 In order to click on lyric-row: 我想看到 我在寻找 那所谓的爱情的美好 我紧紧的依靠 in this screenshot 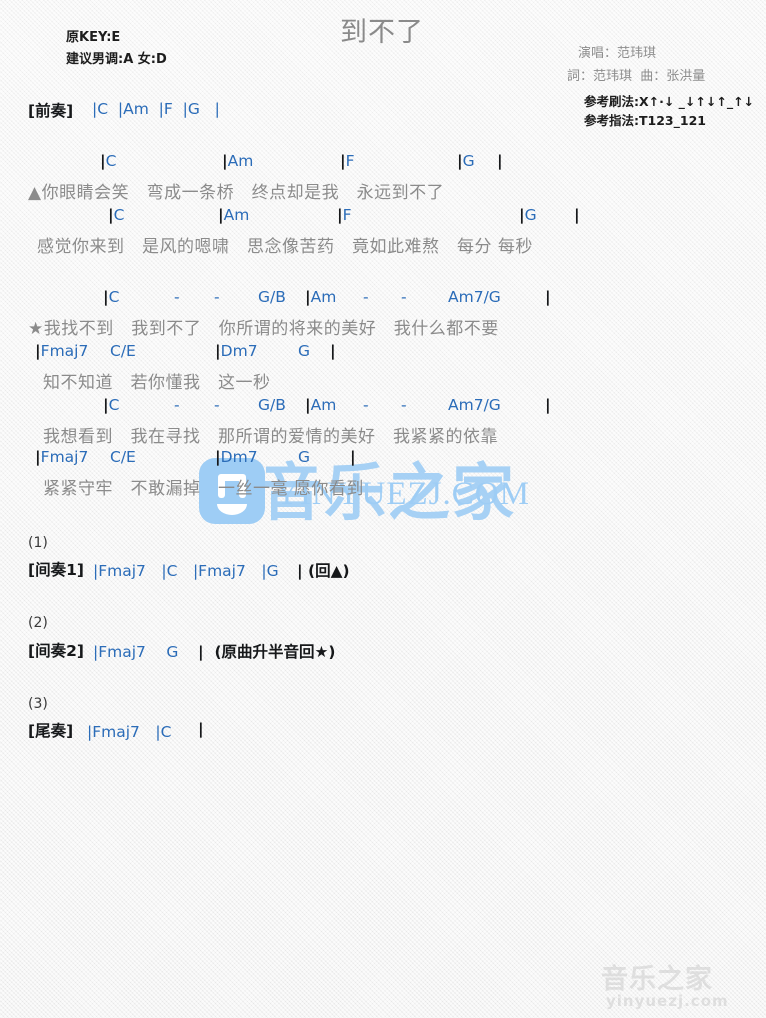, I will do `click(270, 437)`.